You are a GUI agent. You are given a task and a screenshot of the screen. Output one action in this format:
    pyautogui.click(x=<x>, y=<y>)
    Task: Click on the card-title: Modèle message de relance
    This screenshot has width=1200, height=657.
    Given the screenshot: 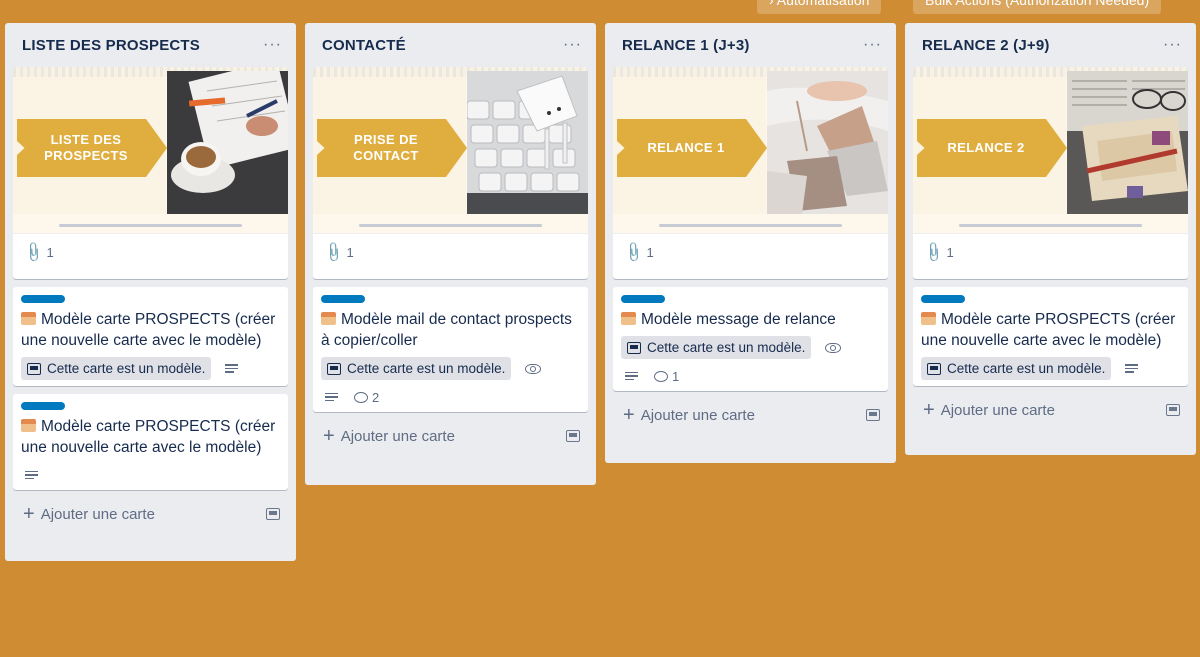 What is the action you would take?
    pyautogui.click(x=738, y=319)
    